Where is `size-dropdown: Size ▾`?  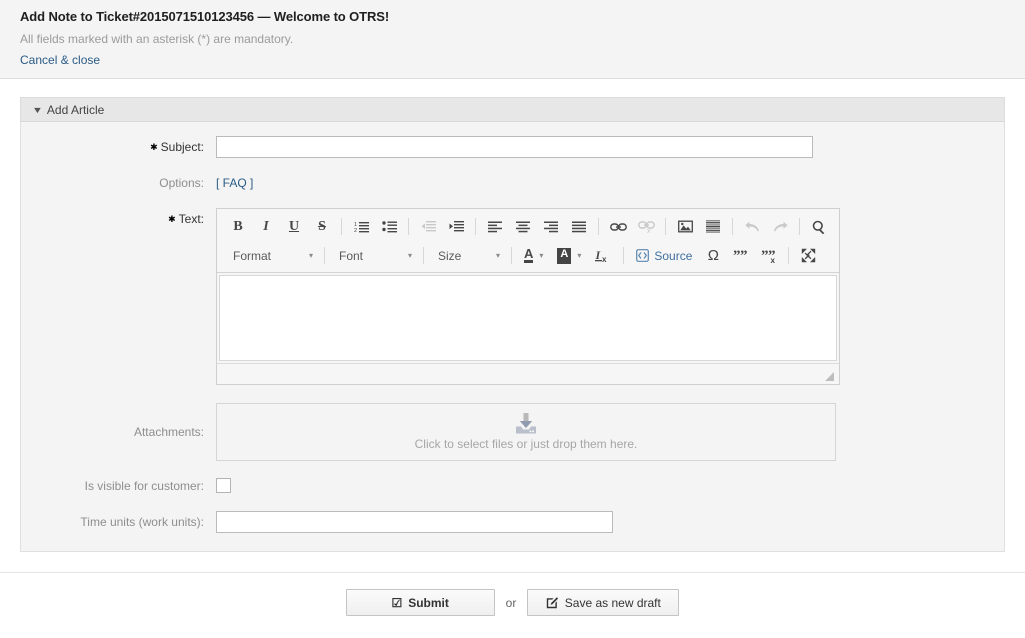
size-dropdown: Size ▾ is located at coordinates (468, 255).